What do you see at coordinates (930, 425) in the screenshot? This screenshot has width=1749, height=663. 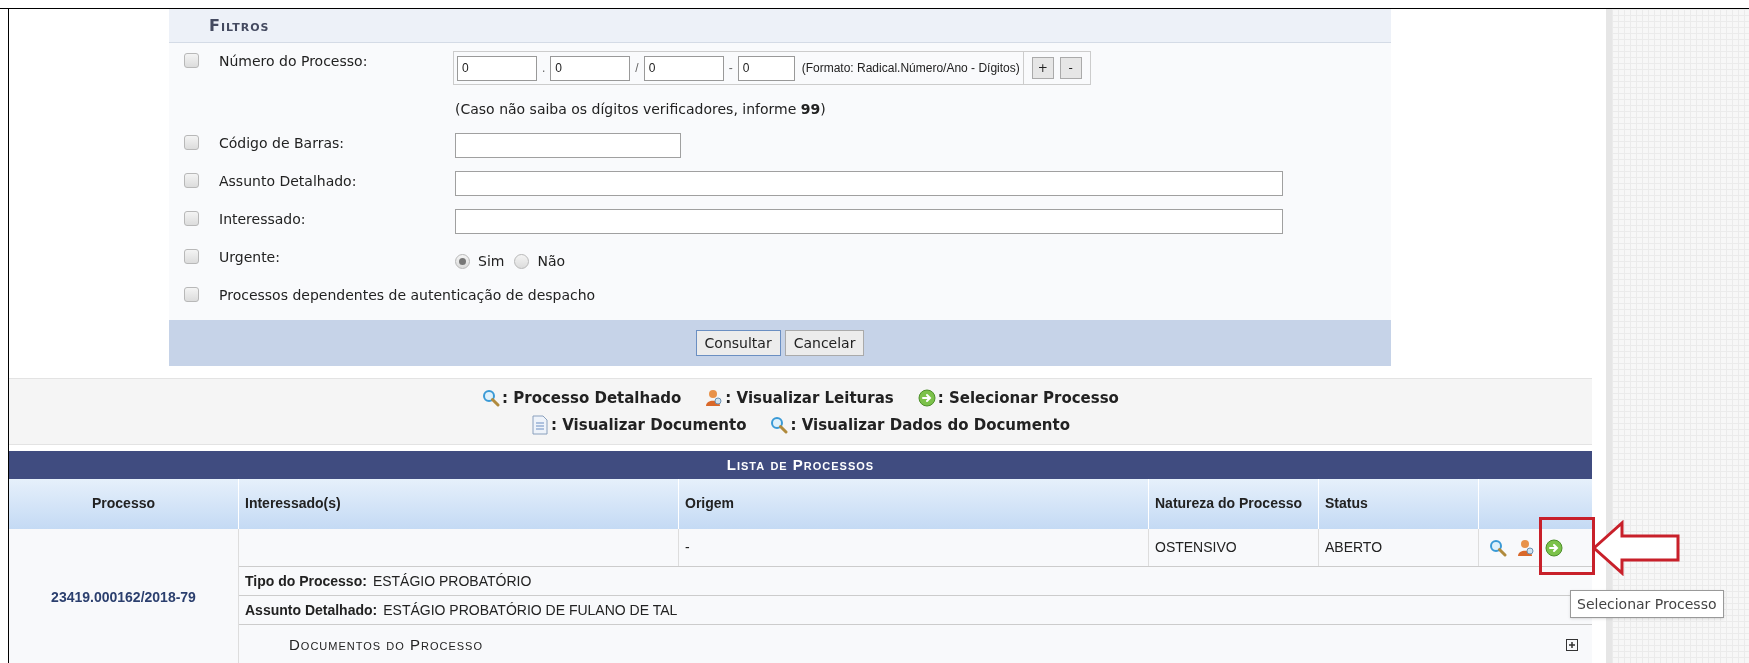 I see `legend-label: : Visualizar Dados do Documento` at bounding box center [930, 425].